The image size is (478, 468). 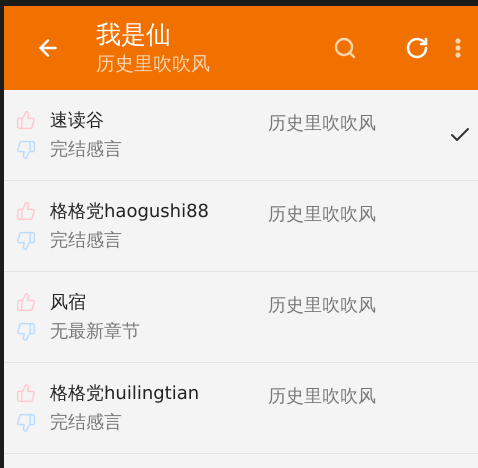 I want to click on more-icon, so click(x=458, y=48).